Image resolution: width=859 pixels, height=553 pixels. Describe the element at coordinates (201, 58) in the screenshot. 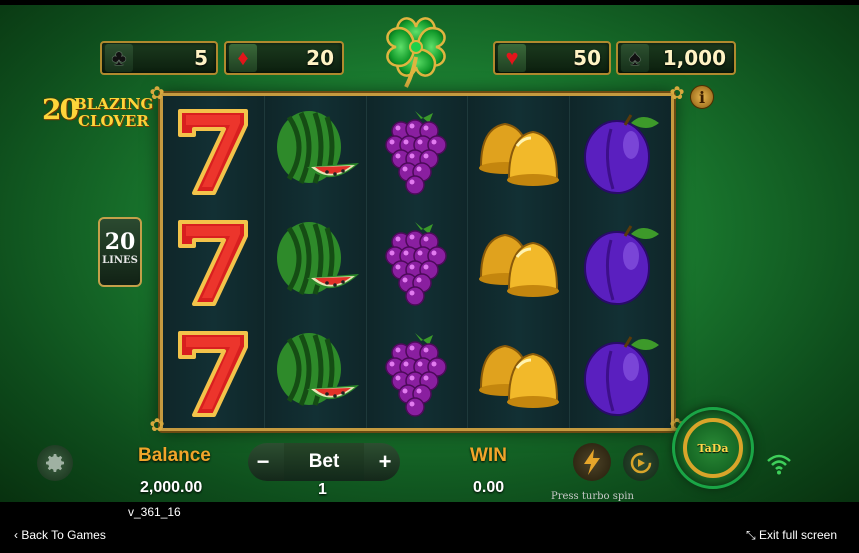

I see `jackpot-club-value: 5` at that location.